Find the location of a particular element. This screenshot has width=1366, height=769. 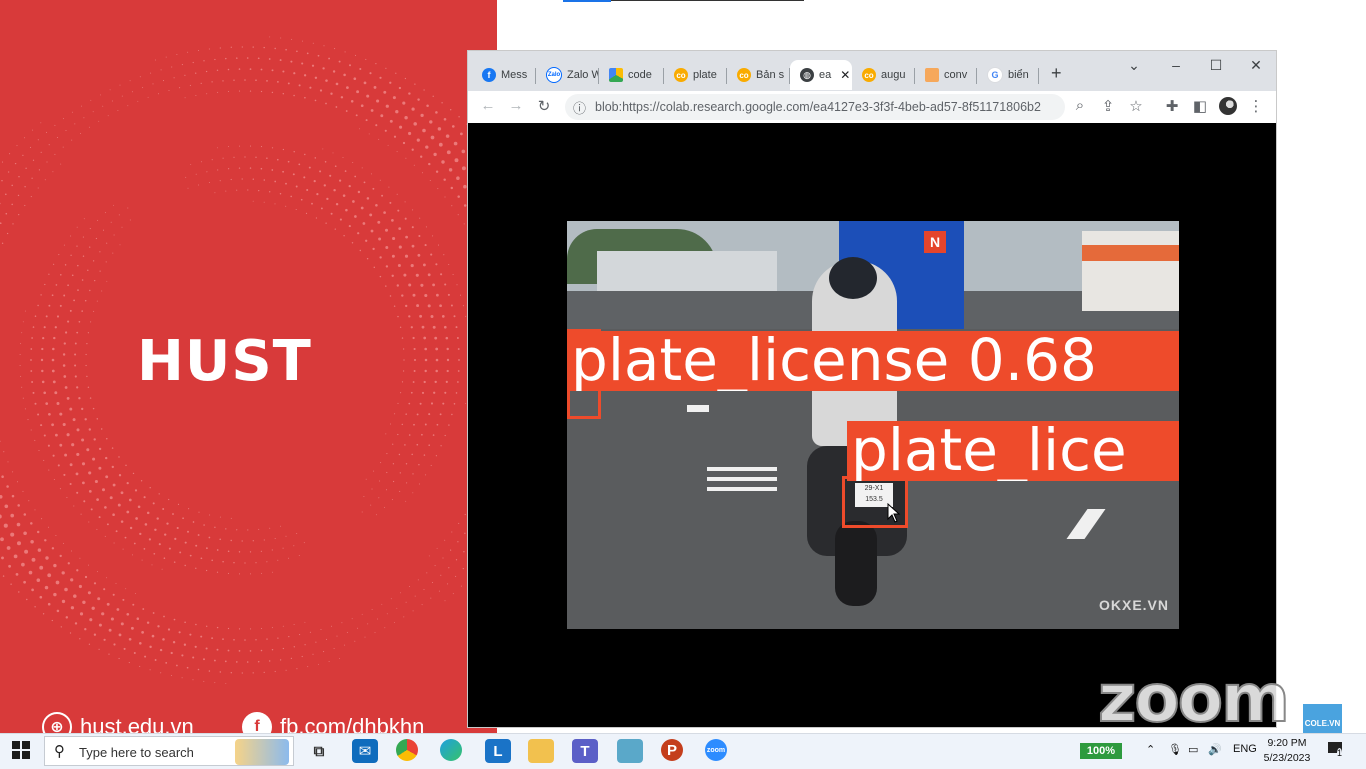

tab-label: ea is located at coordinates (825, 75).